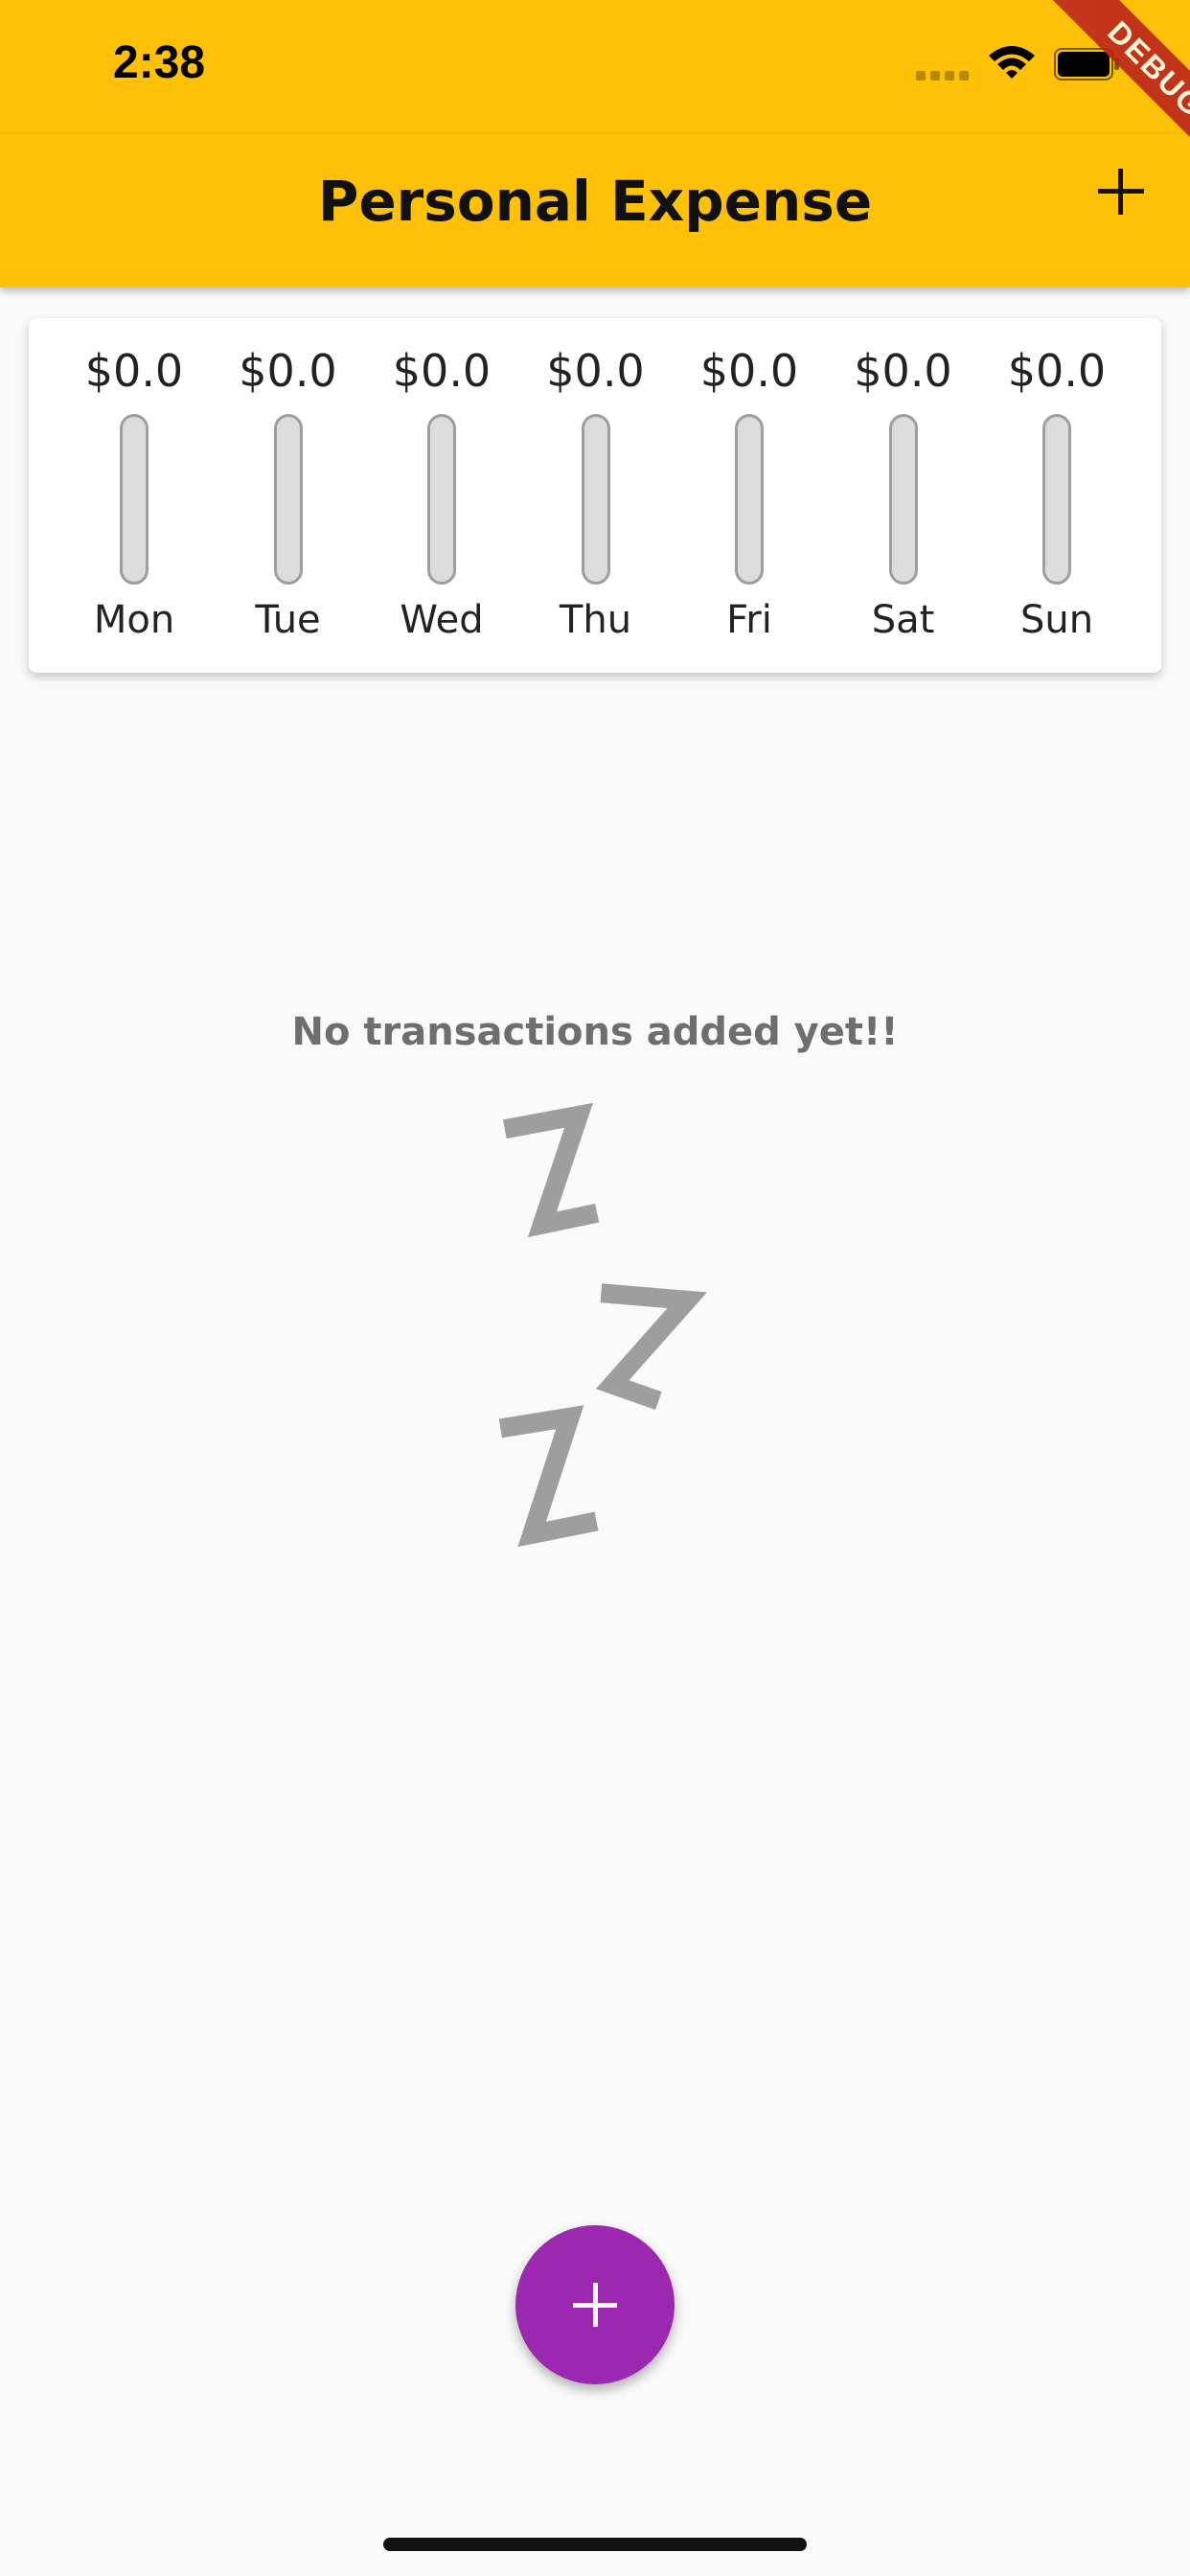 The width and height of the screenshot is (1190, 2576). I want to click on chart-bar-wed: $0.0 Wed, so click(442, 495).